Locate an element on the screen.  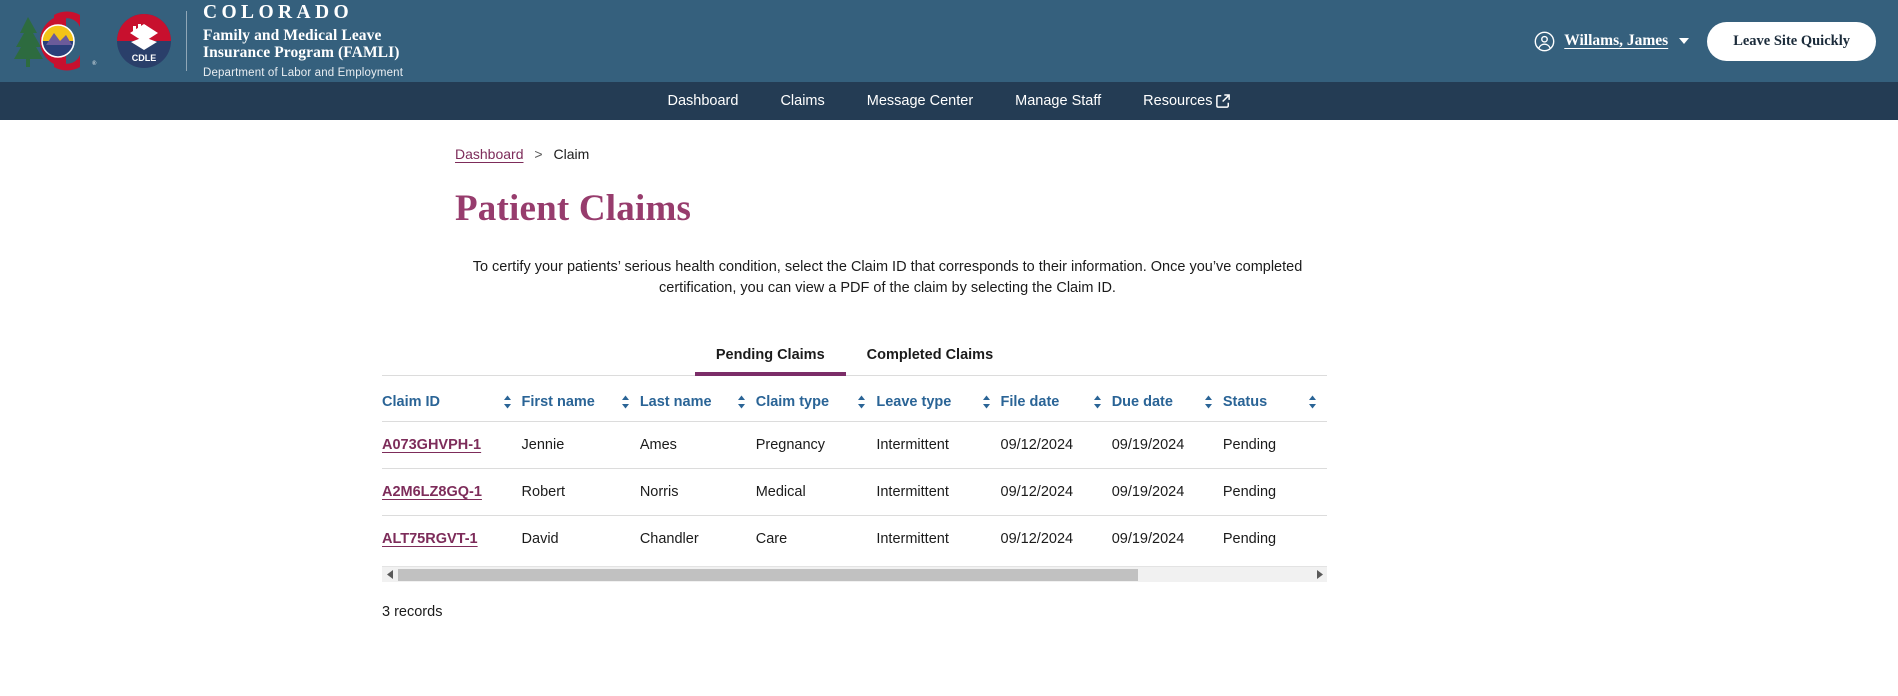
cell-claim-type: Care is located at coordinates (771, 539).